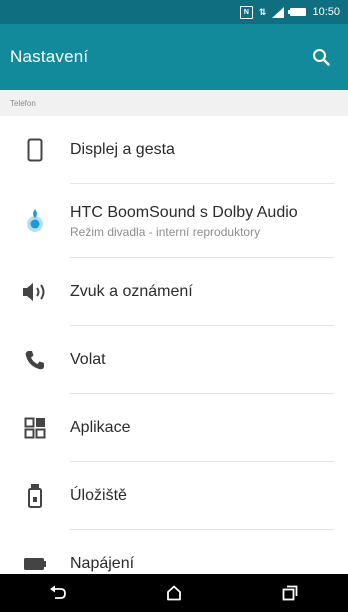  I want to click on app-bar: Nastavení, so click(174, 57).